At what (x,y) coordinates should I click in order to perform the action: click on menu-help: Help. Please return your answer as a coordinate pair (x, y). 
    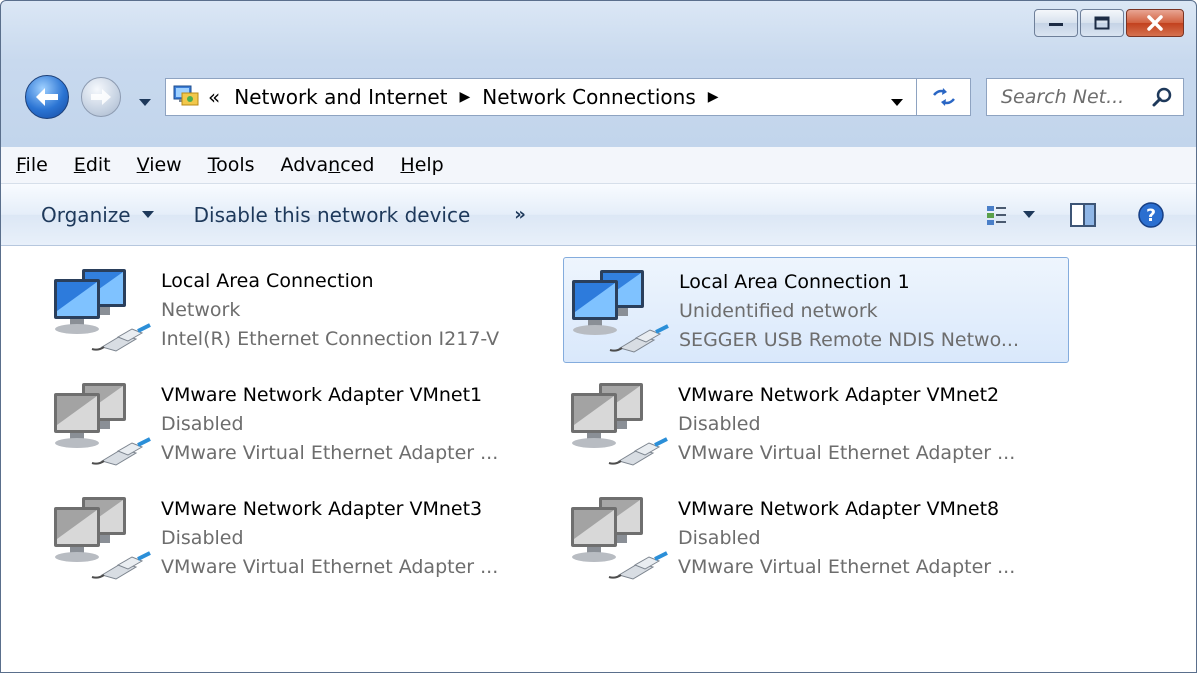
    Looking at the image, I should click on (421, 165).